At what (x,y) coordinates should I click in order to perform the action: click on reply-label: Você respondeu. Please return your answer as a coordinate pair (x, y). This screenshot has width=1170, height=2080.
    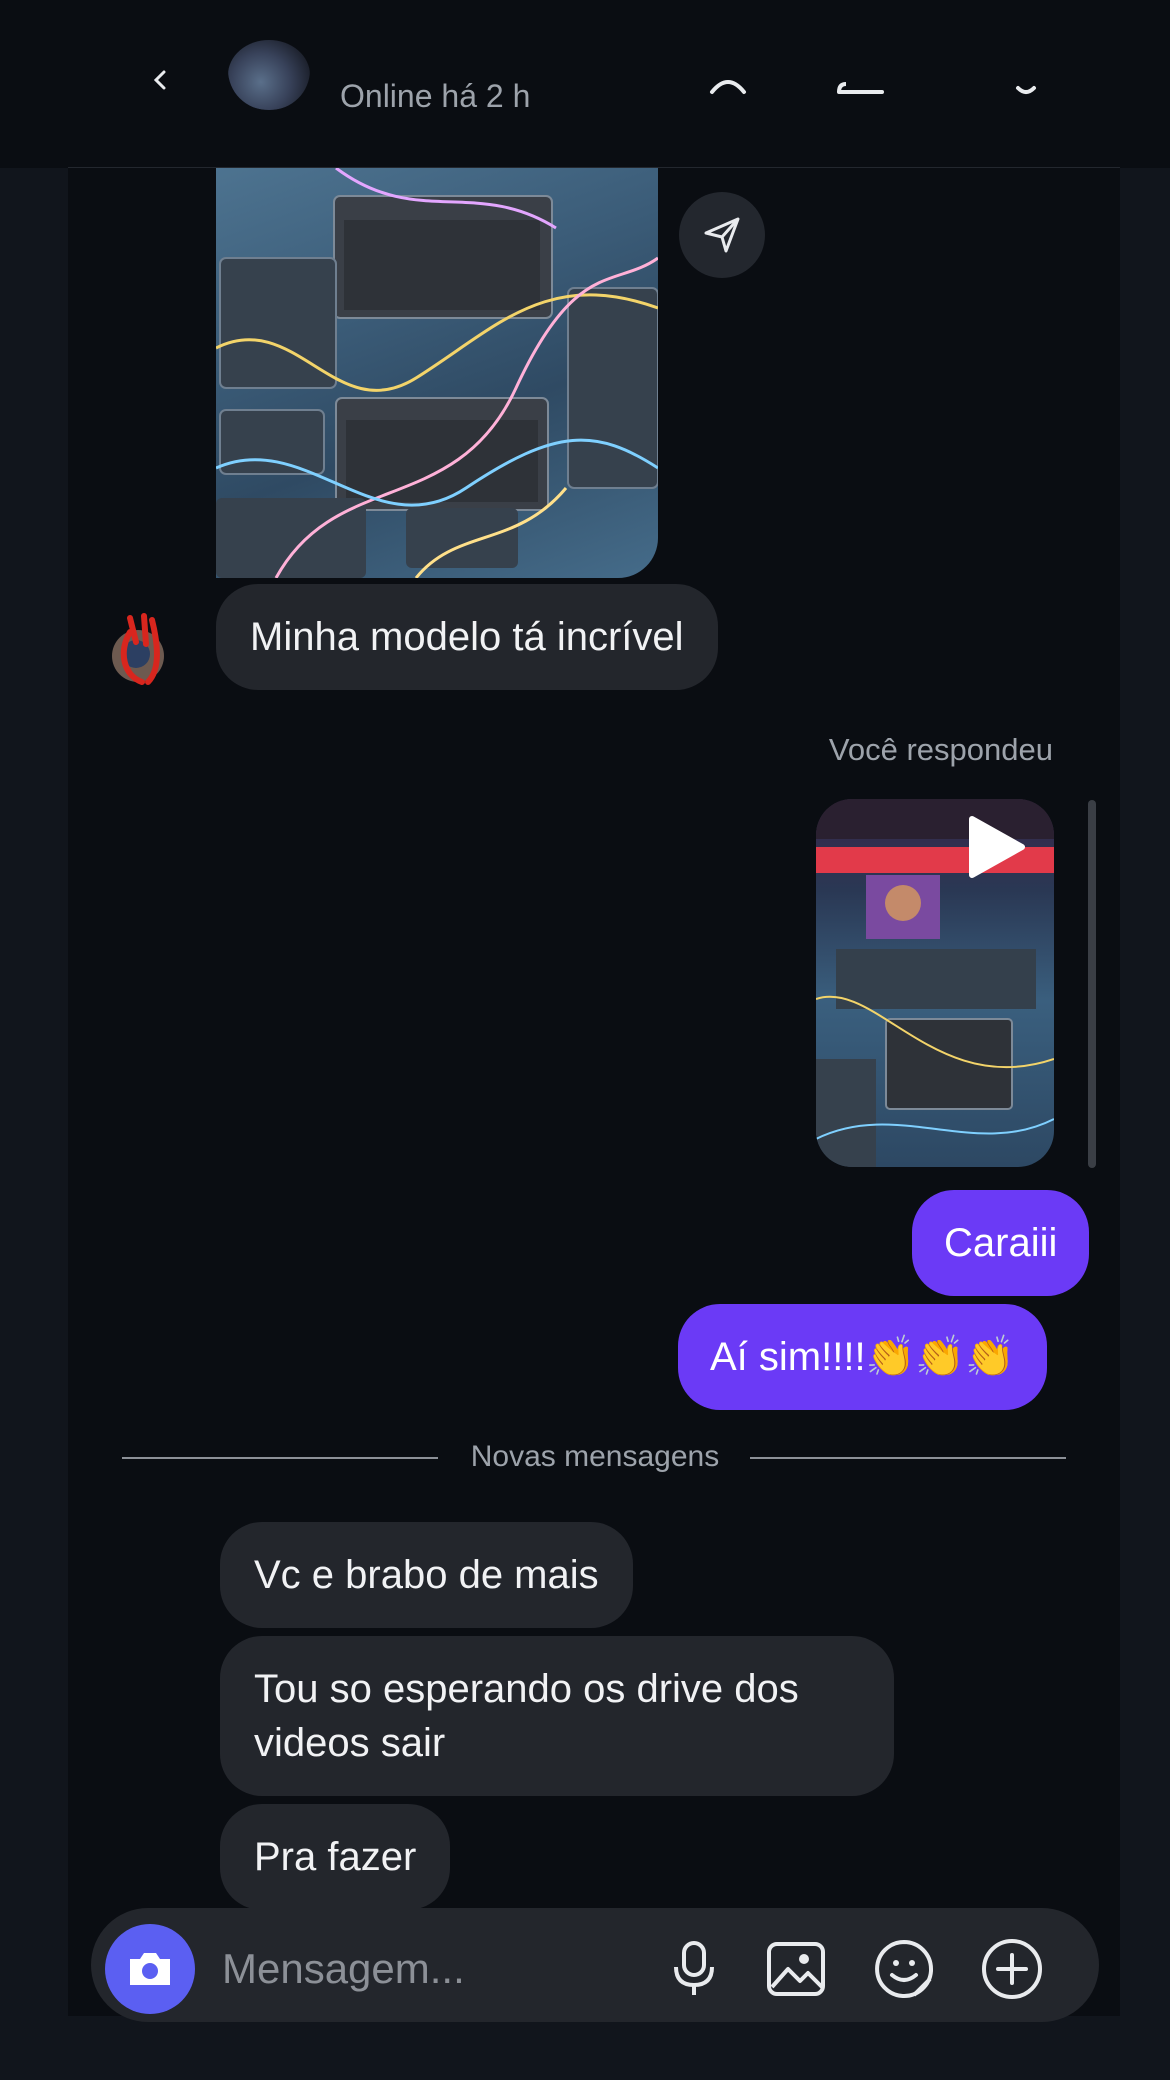
    Looking at the image, I should click on (940, 749).